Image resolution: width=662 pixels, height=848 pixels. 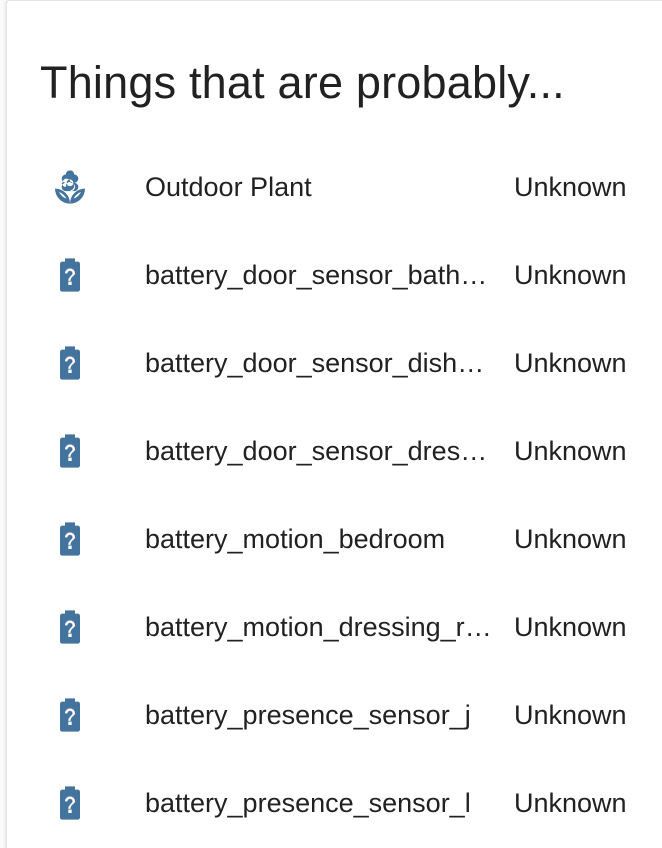 I want to click on entity-row: battery_motion_dressing_room Unknown, so click(x=331, y=627).